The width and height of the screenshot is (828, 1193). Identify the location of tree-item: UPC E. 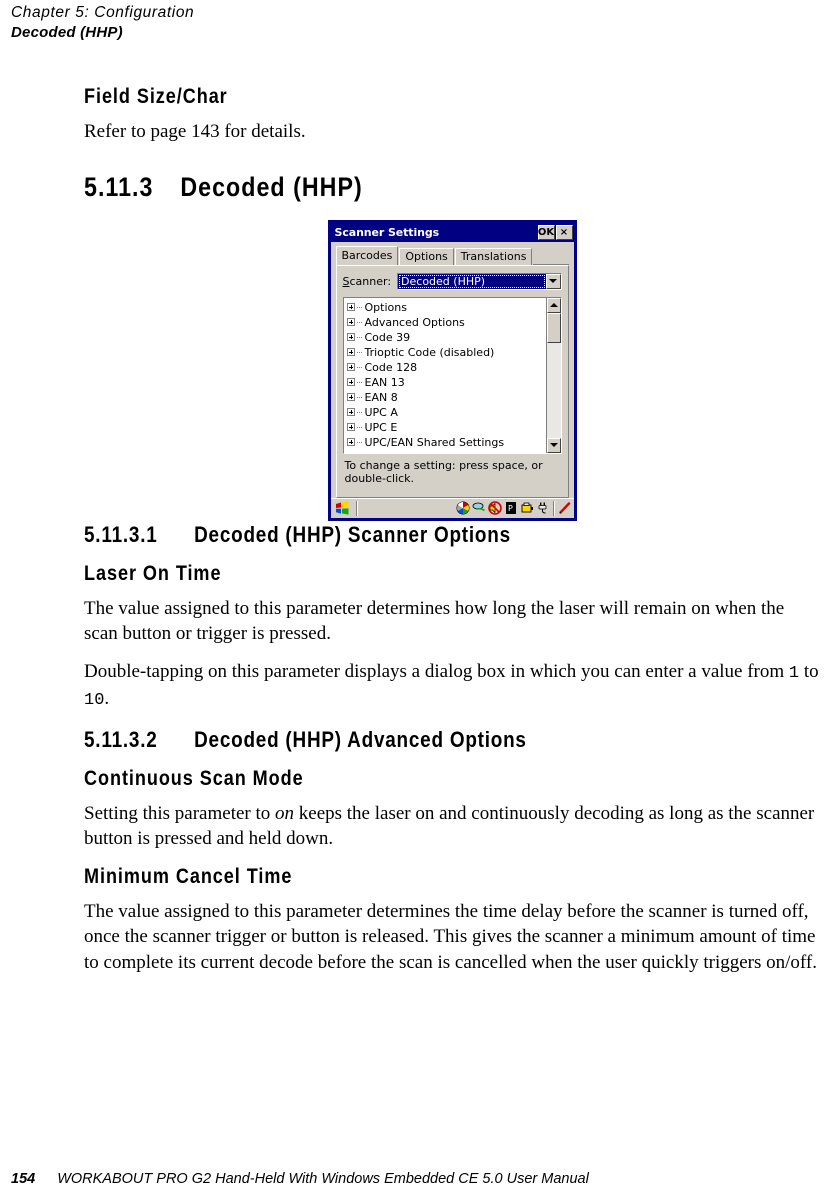
(446, 427).